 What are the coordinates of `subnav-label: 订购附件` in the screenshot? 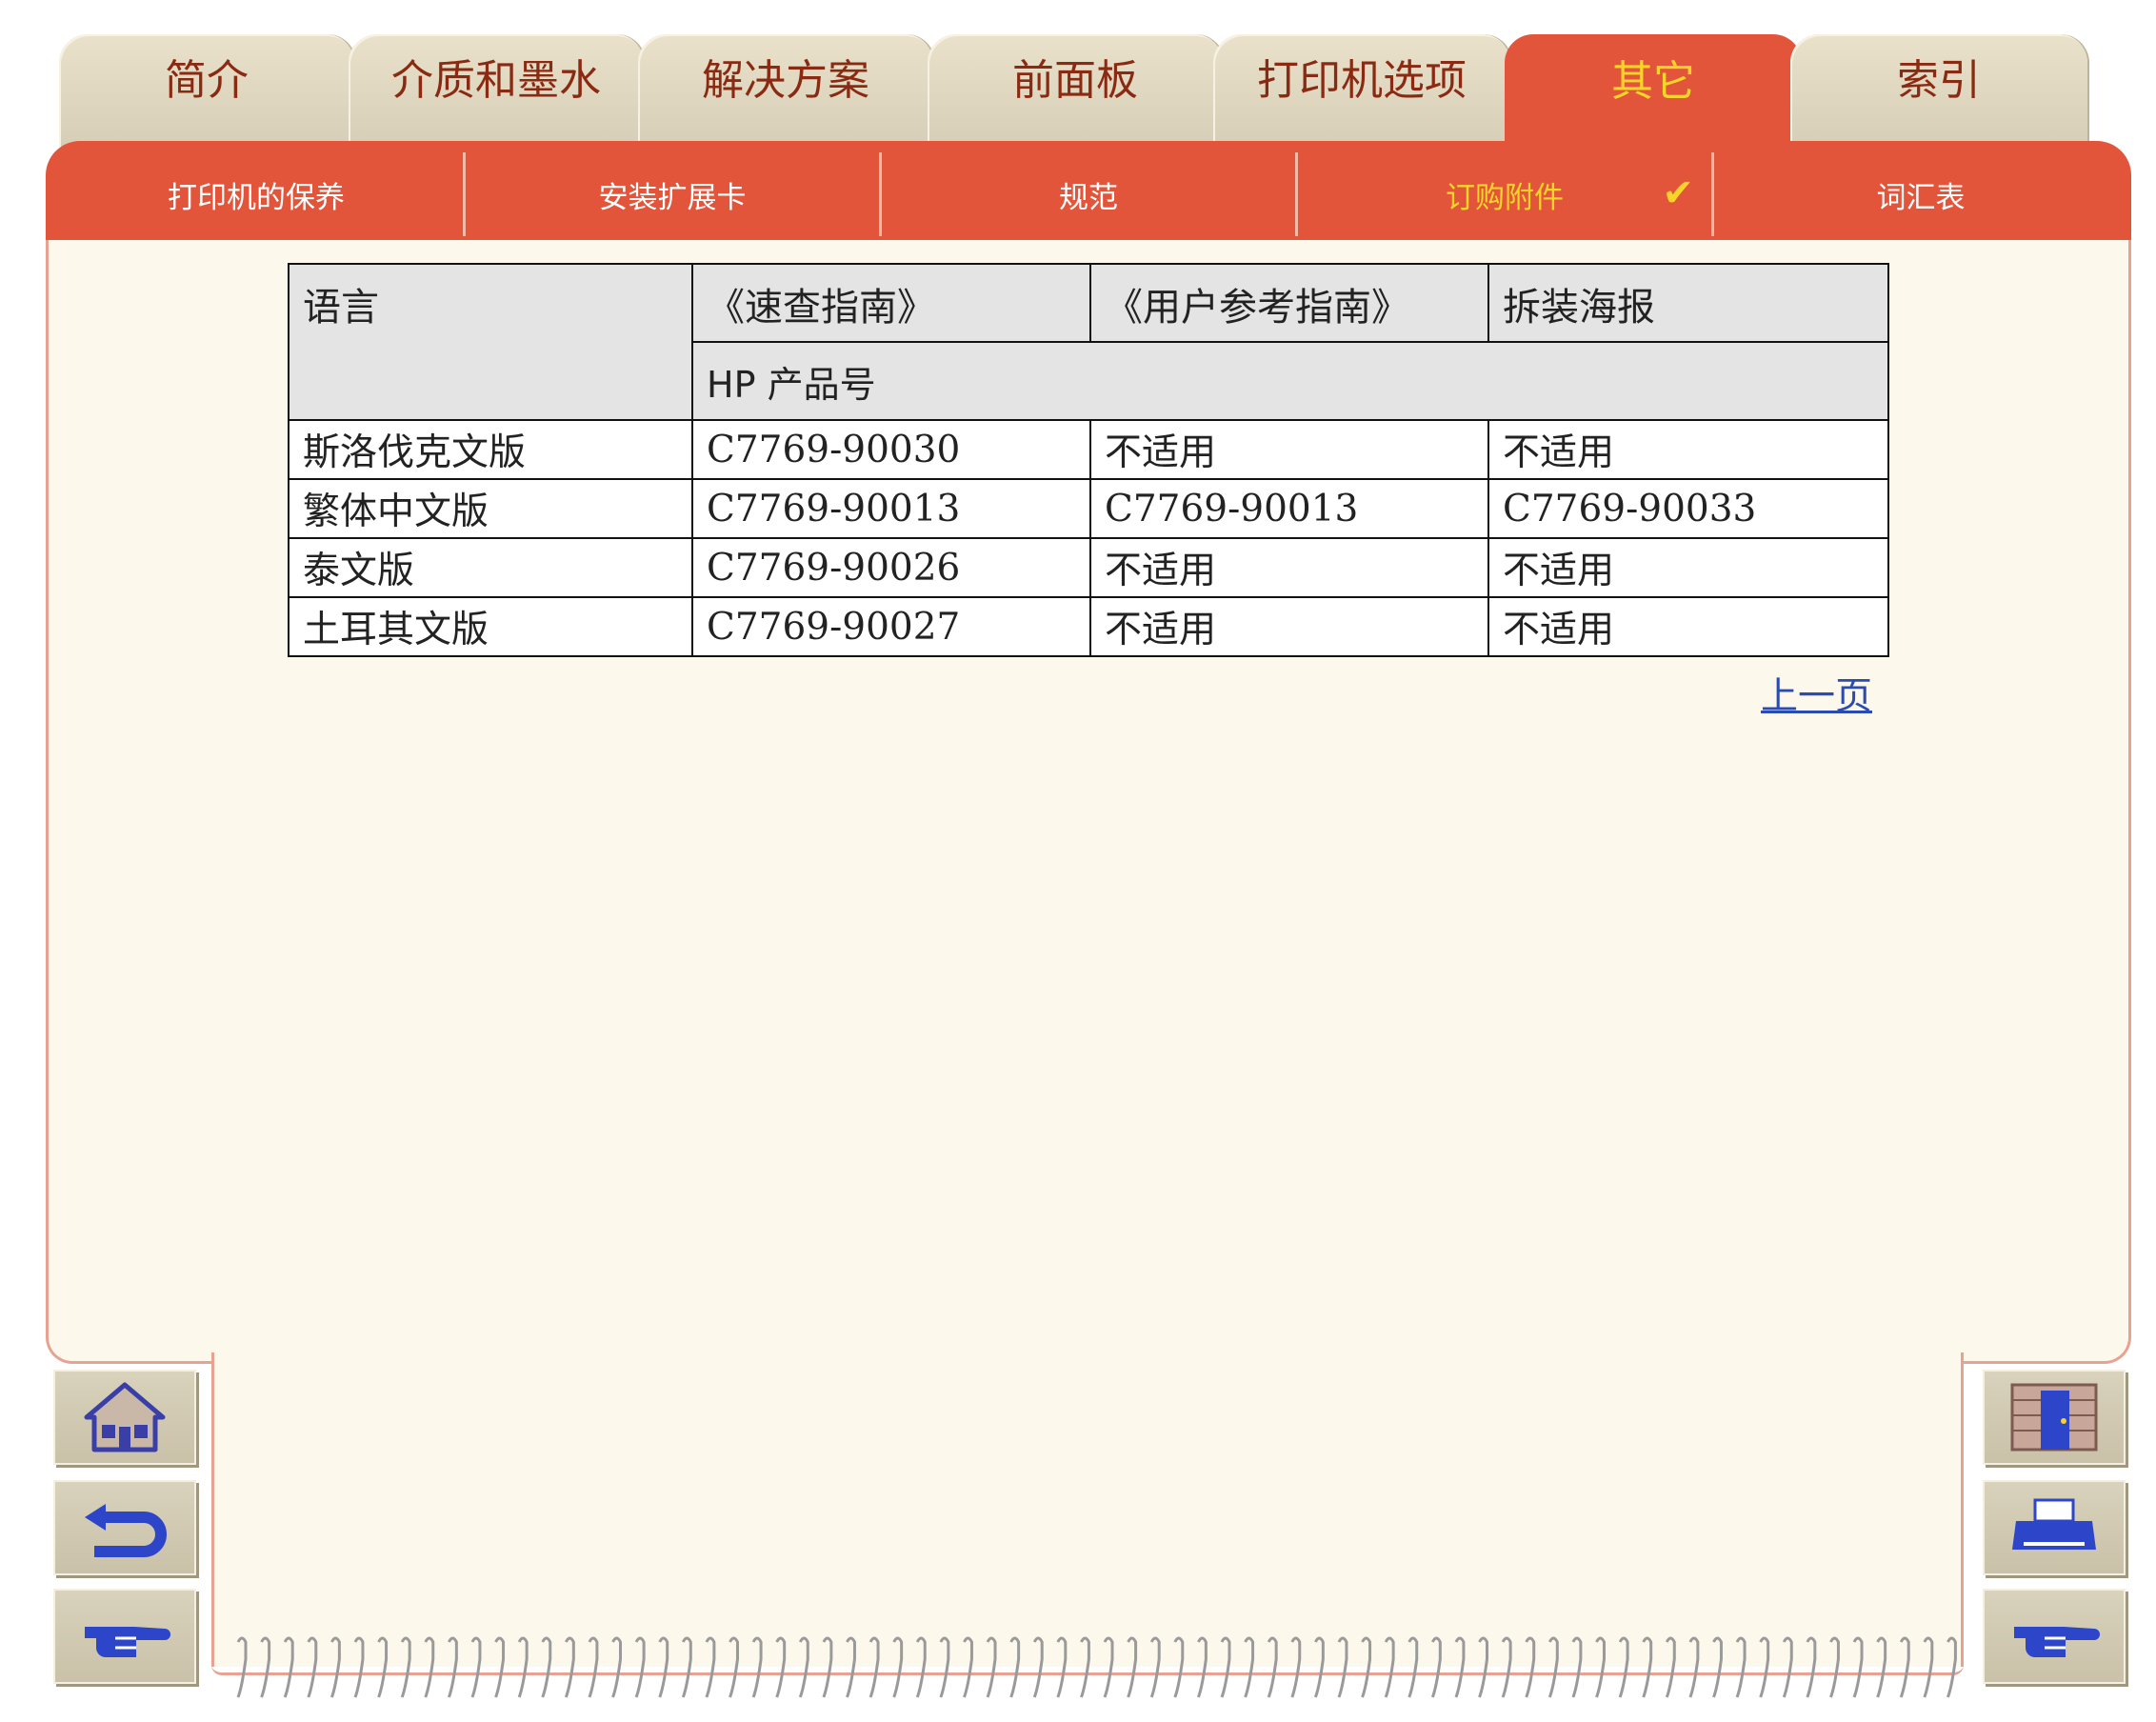 It's located at (1505, 197).